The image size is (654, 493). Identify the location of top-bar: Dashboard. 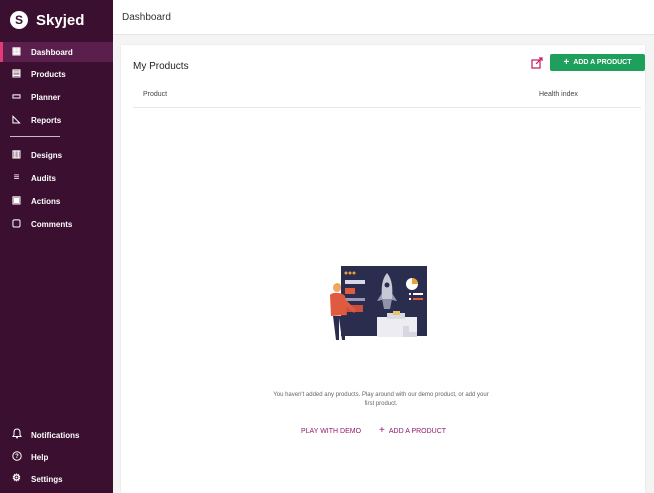
(383, 17).